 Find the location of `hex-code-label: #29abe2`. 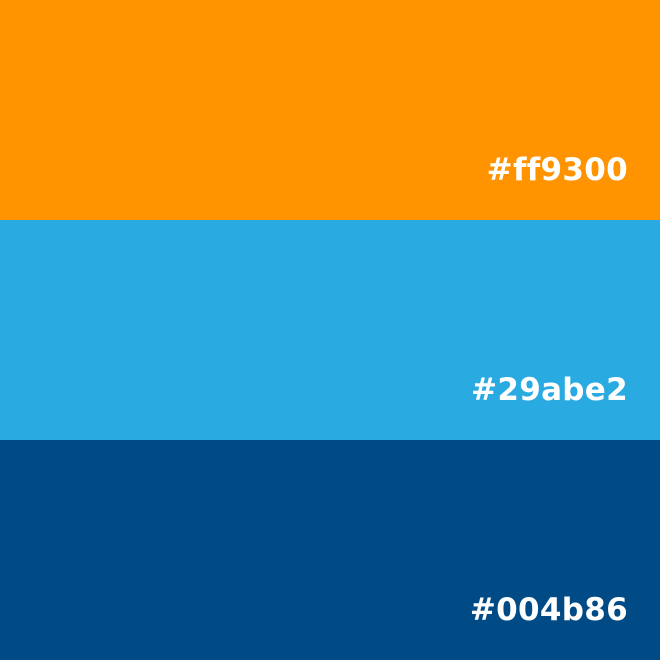

hex-code-label: #29abe2 is located at coordinates (549, 390).